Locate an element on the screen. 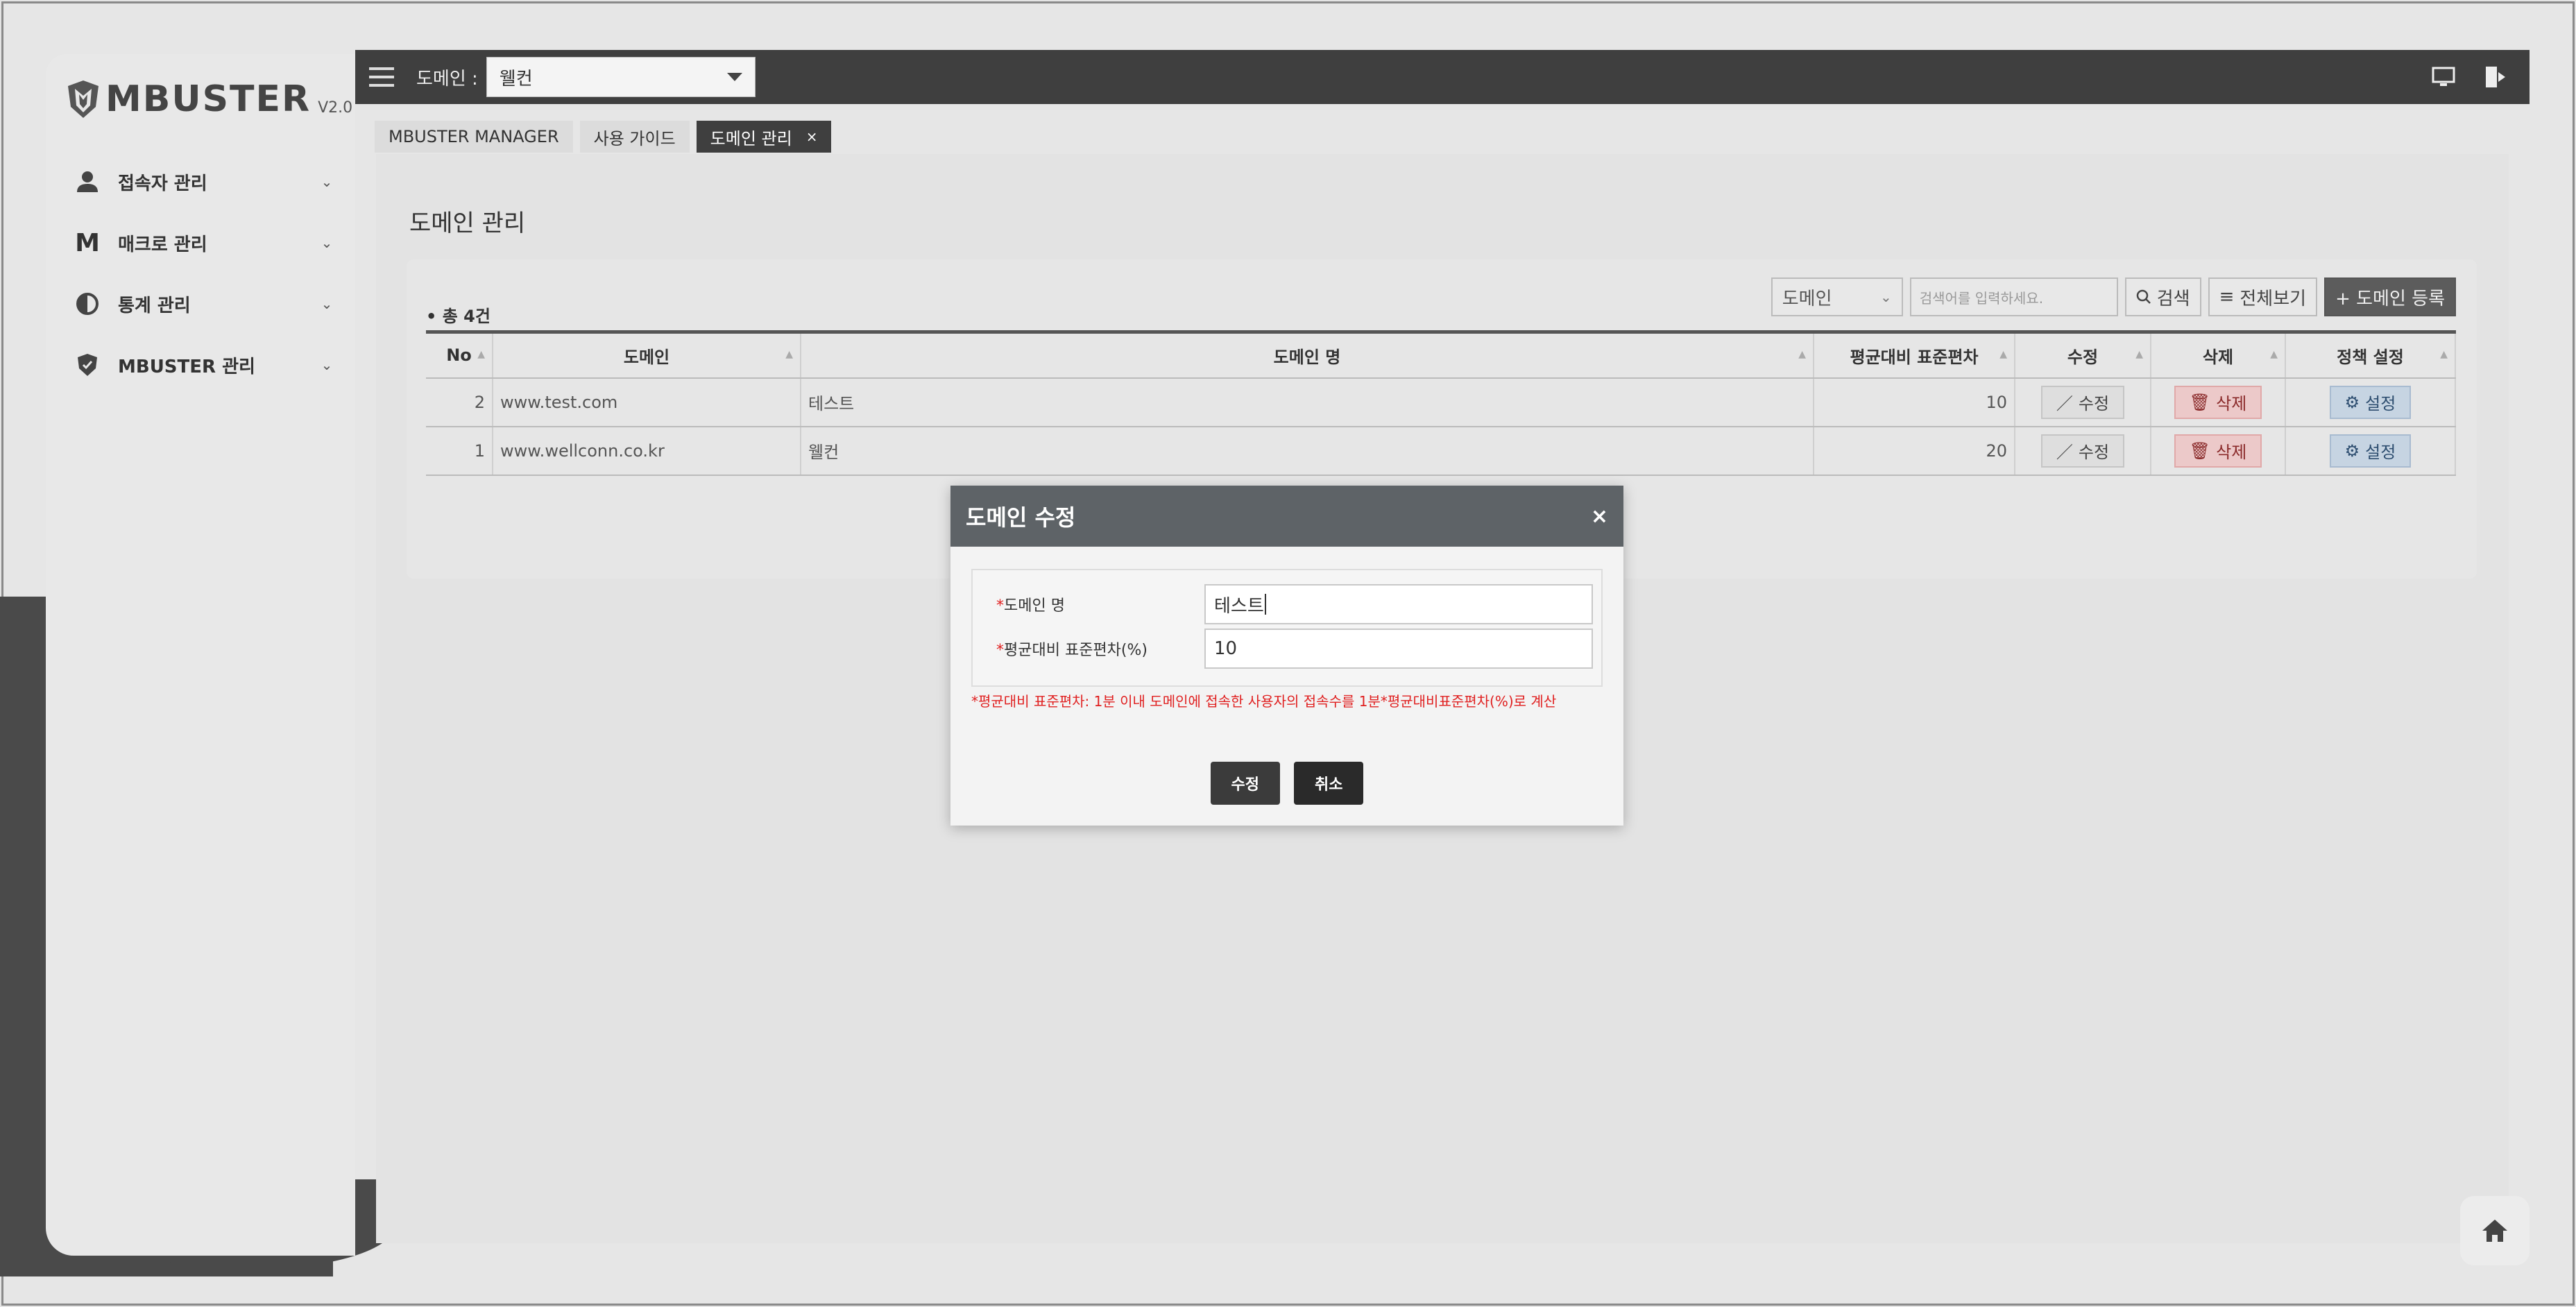 Image resolution: width=2576 pixels, height=1307 pixels. tab-user-guide: 사용 가이드 is located at coordinates (634, 137).